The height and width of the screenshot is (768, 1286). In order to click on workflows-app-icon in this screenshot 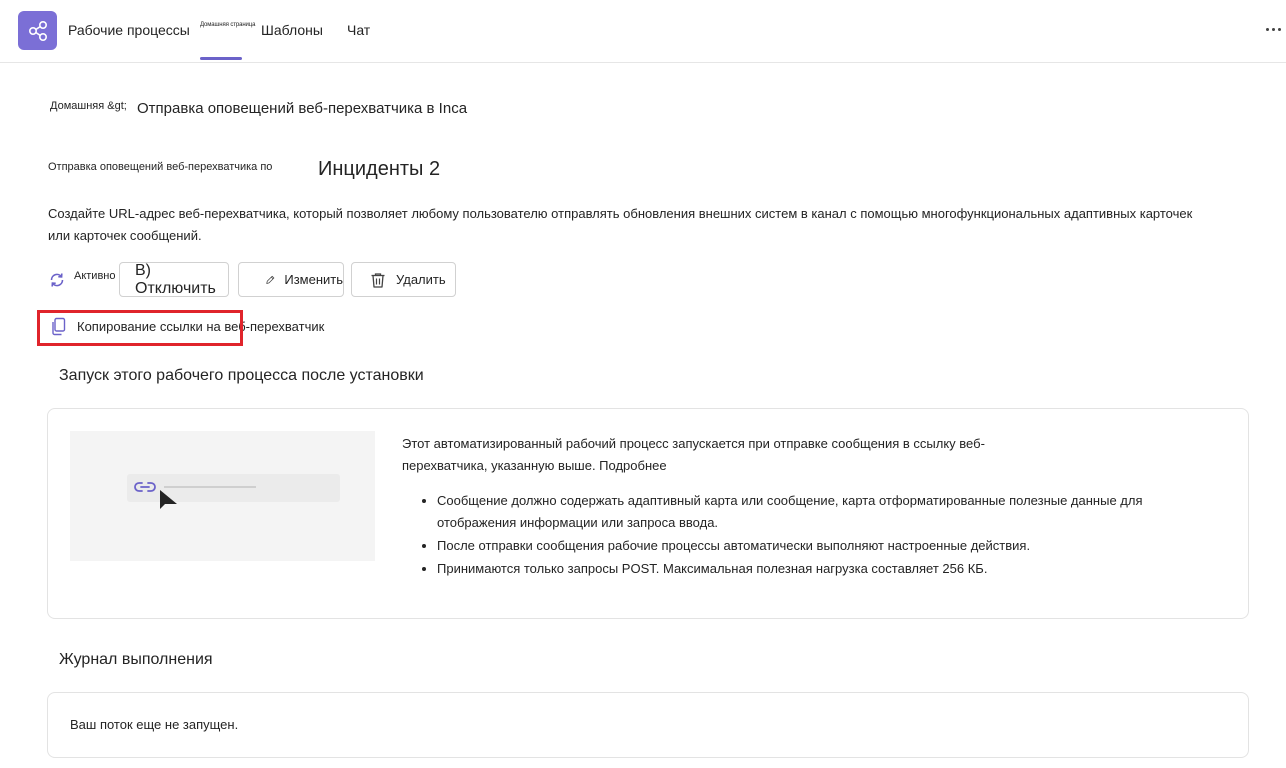, I will do `click(37, 30)`.